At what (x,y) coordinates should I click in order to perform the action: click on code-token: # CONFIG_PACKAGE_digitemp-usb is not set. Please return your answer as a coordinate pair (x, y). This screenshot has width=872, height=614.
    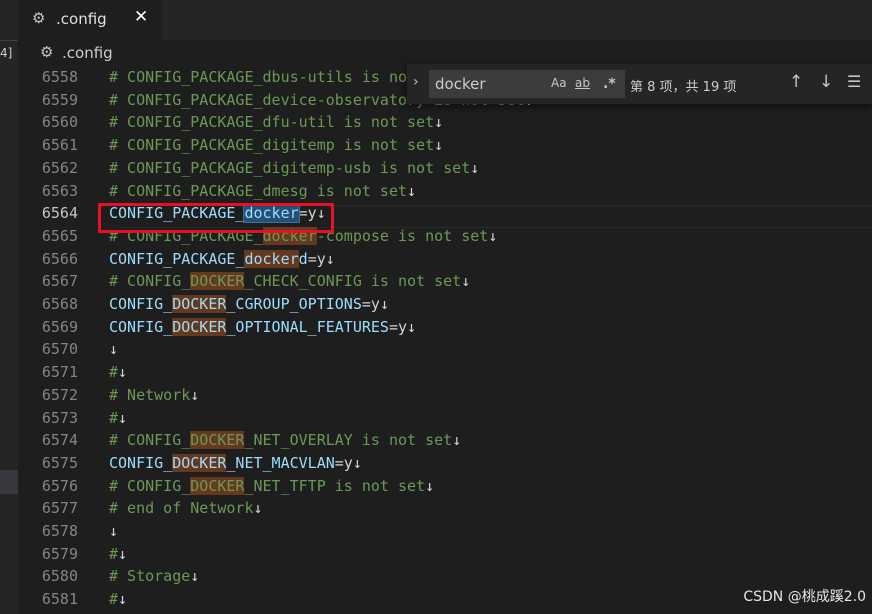
    Looking at the image, I should click on (290, 167).